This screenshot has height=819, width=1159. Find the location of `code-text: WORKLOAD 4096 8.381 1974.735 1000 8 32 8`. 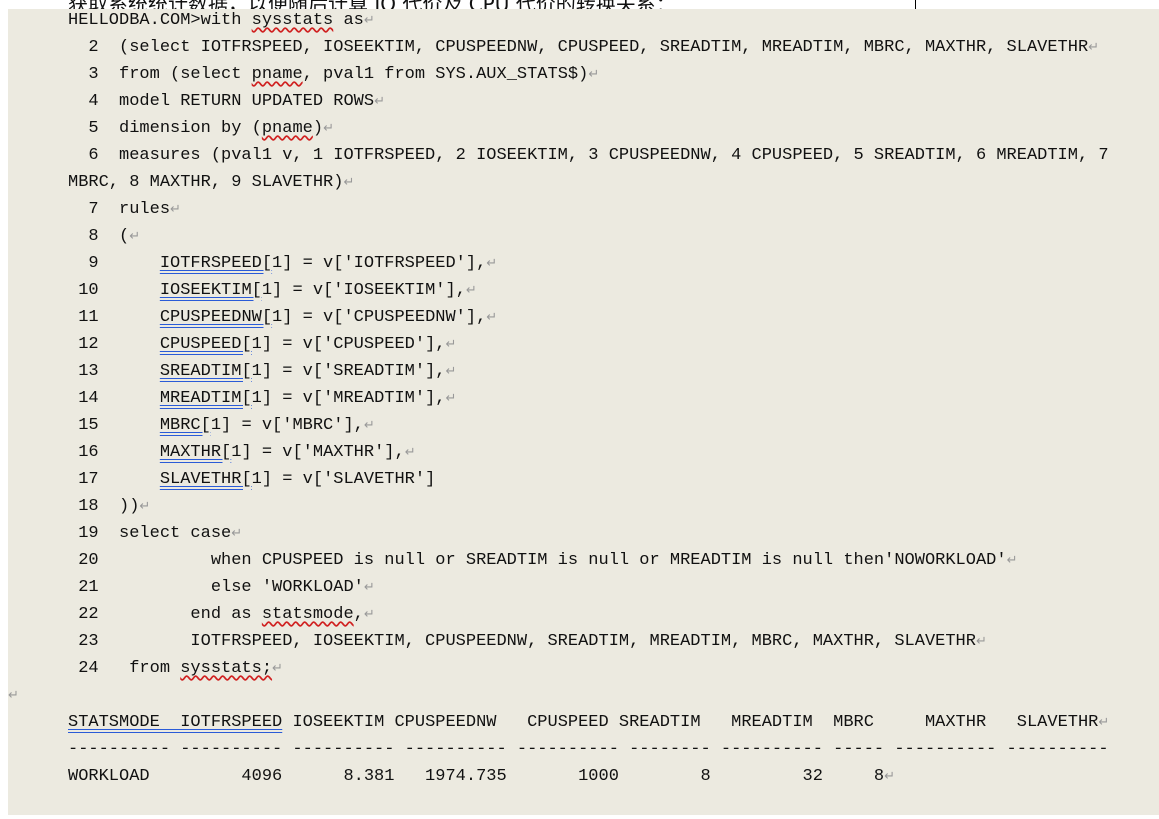

code-text: WORKLOAD 4096 8.381 1974.735 1000 8 32 8 is located at coordinates (476, 776).